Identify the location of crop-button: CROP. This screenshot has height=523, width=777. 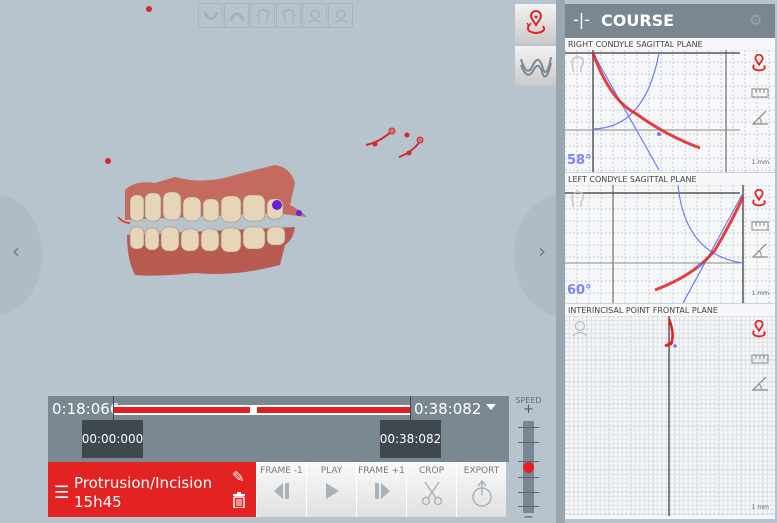
(431, 489).